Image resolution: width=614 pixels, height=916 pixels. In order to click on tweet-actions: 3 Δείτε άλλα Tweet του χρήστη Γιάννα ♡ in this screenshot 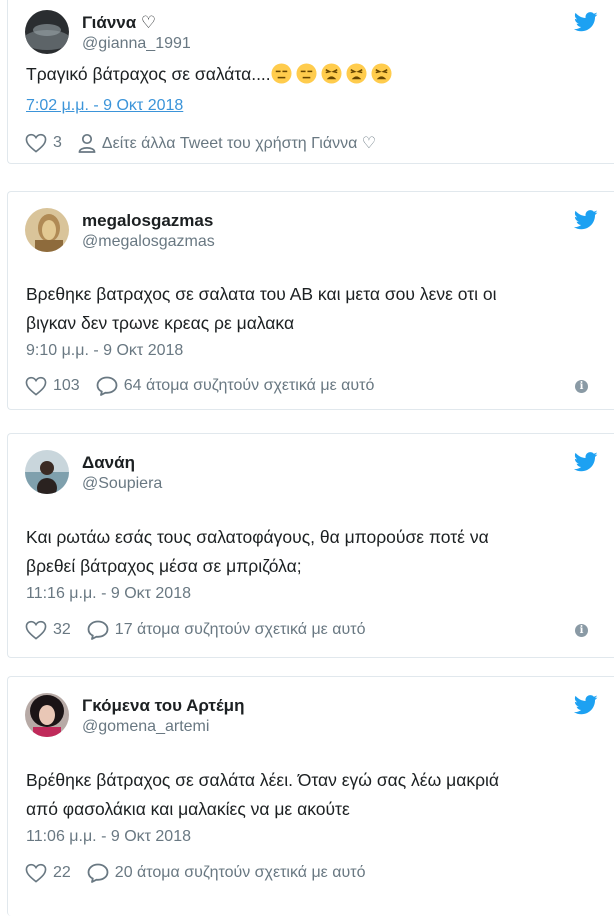, I will do `click(312, 143)`.